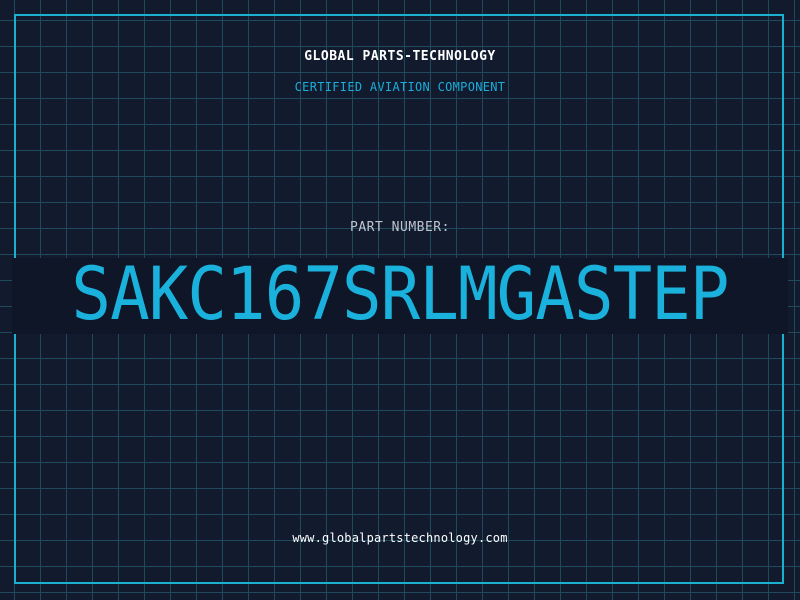 The width and height of the screenshot is (800, 600). Describe the element at coordinates (400, 294) in the screenshot. I see `part-number-value: SAKC167SRLMGASTEP` at that location.